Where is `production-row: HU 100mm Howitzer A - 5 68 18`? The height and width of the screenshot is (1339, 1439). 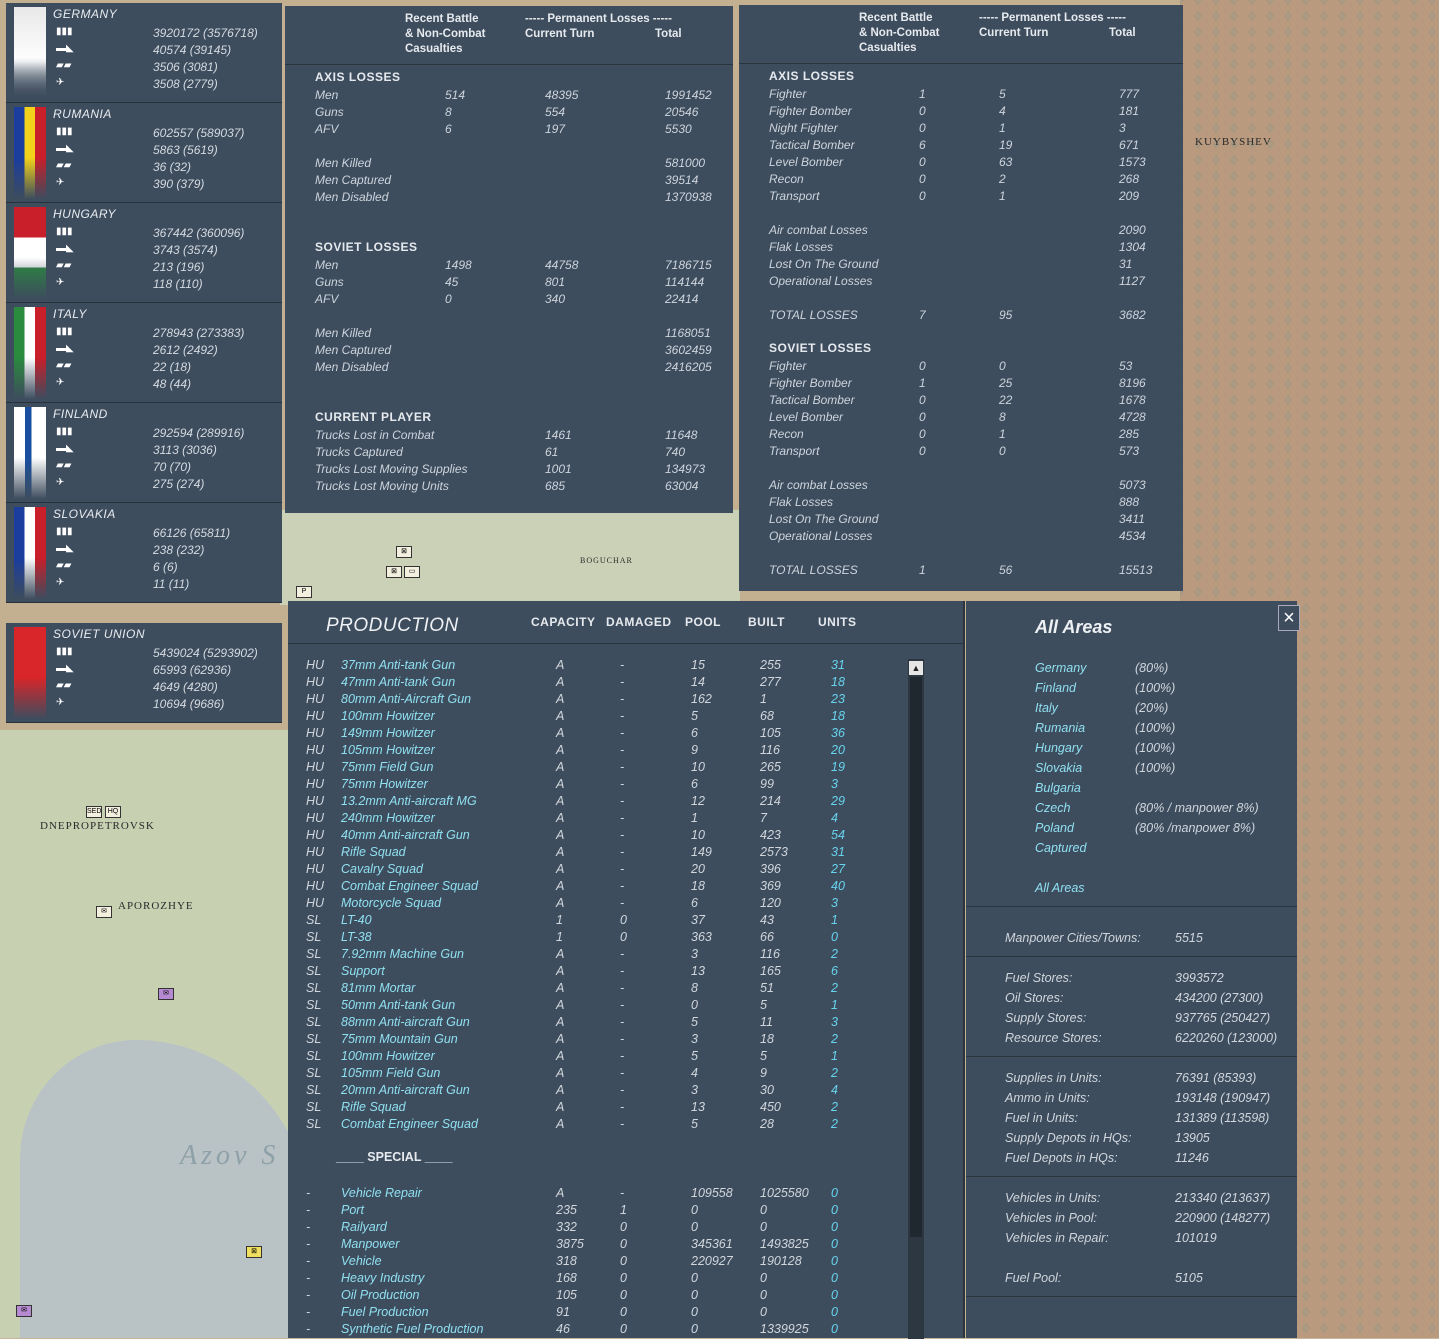 production-row: HU 100mm Howitzer A - 5 68 18 is located at coordinates (588, 717).